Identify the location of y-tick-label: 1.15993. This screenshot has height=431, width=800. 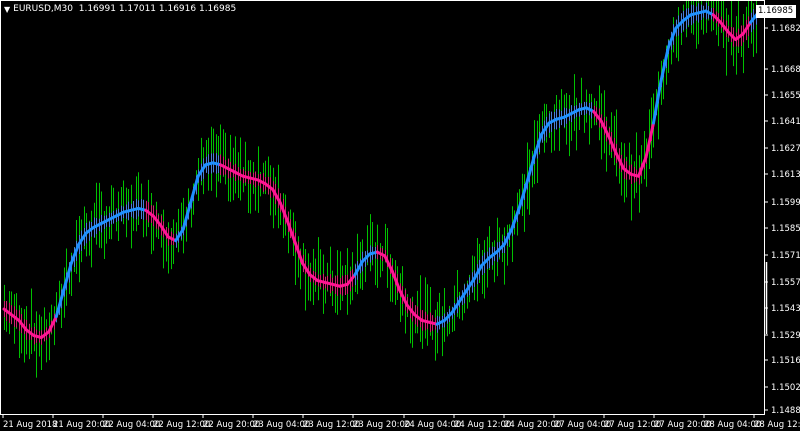
(785, 203).